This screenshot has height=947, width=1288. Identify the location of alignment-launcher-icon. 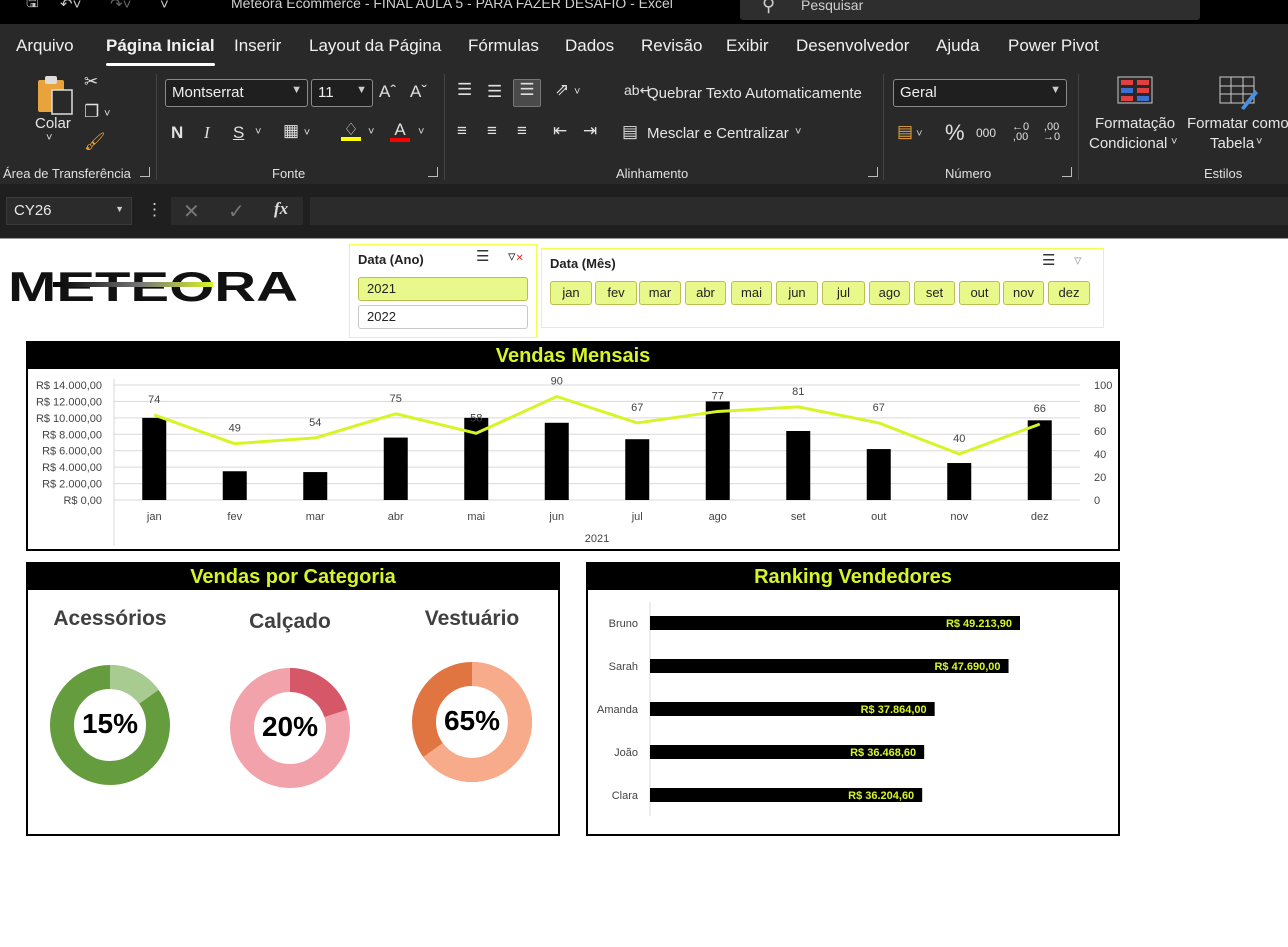
(873, 172).